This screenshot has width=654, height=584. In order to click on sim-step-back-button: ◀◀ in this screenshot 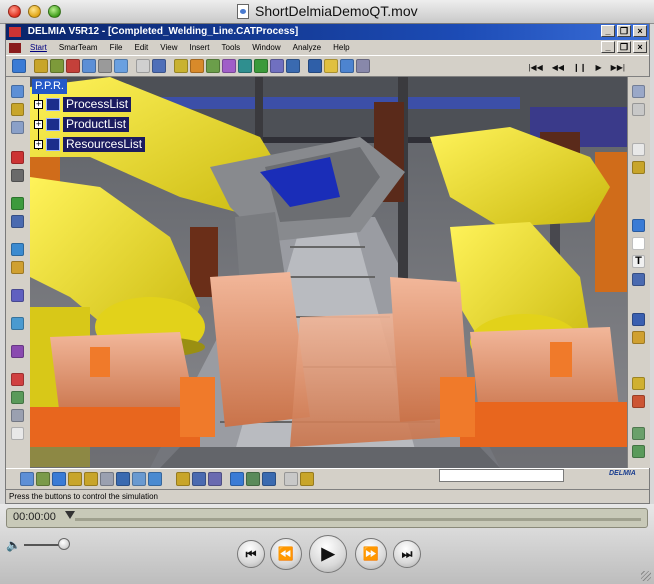, I will do `click(558, 67)`.